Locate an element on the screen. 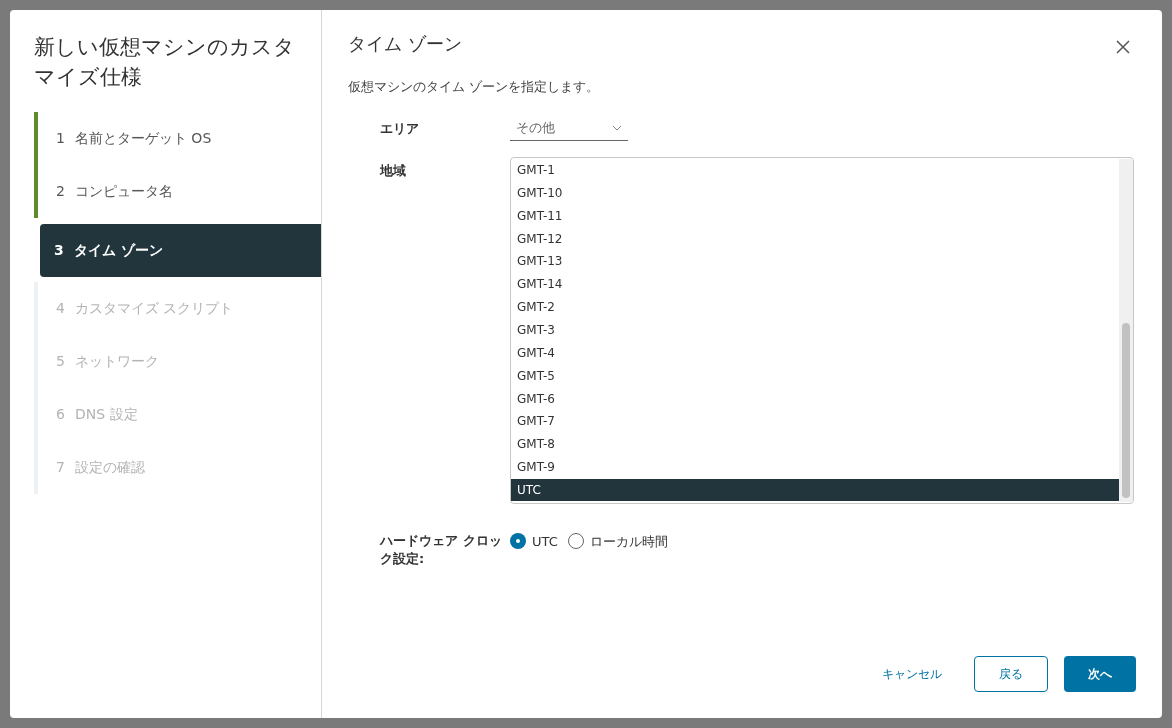  page-title: タイム ゾーン is located at coordinates (405, 44).